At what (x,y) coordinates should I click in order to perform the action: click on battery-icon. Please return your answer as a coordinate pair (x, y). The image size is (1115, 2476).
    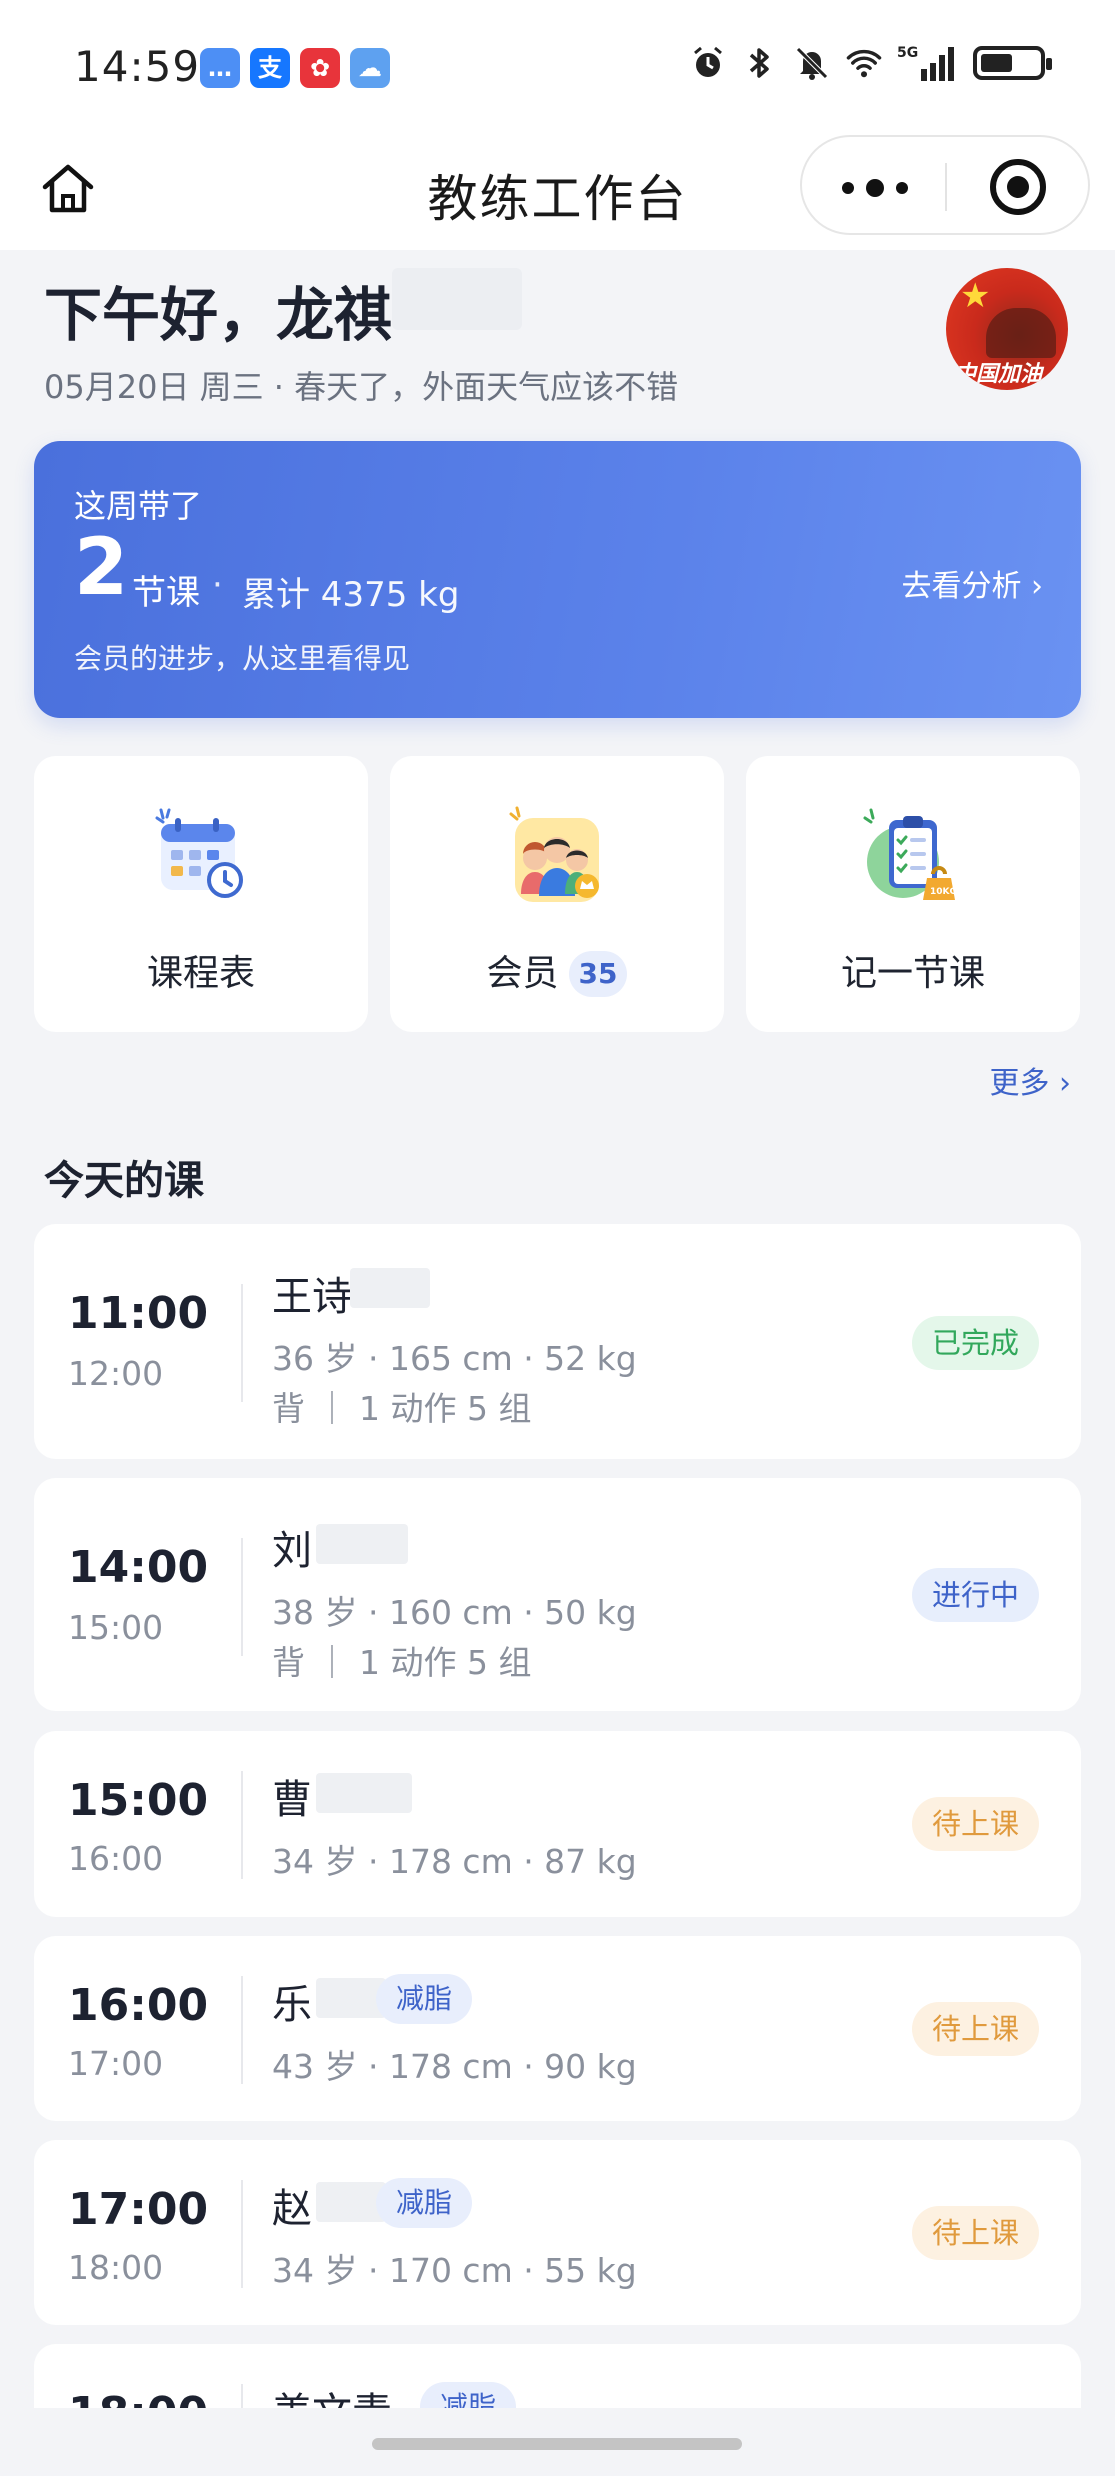
    Looking at the image, I should click on (1012, 63).